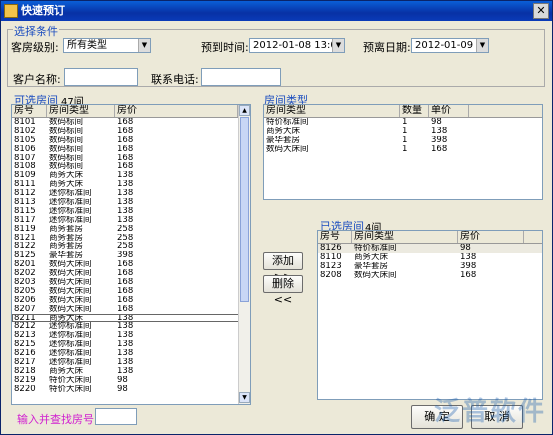  Describe the element at coordinates (131, 326) in the screenshot. I see `table-row: 8212 迷你标准间 138` at that location.